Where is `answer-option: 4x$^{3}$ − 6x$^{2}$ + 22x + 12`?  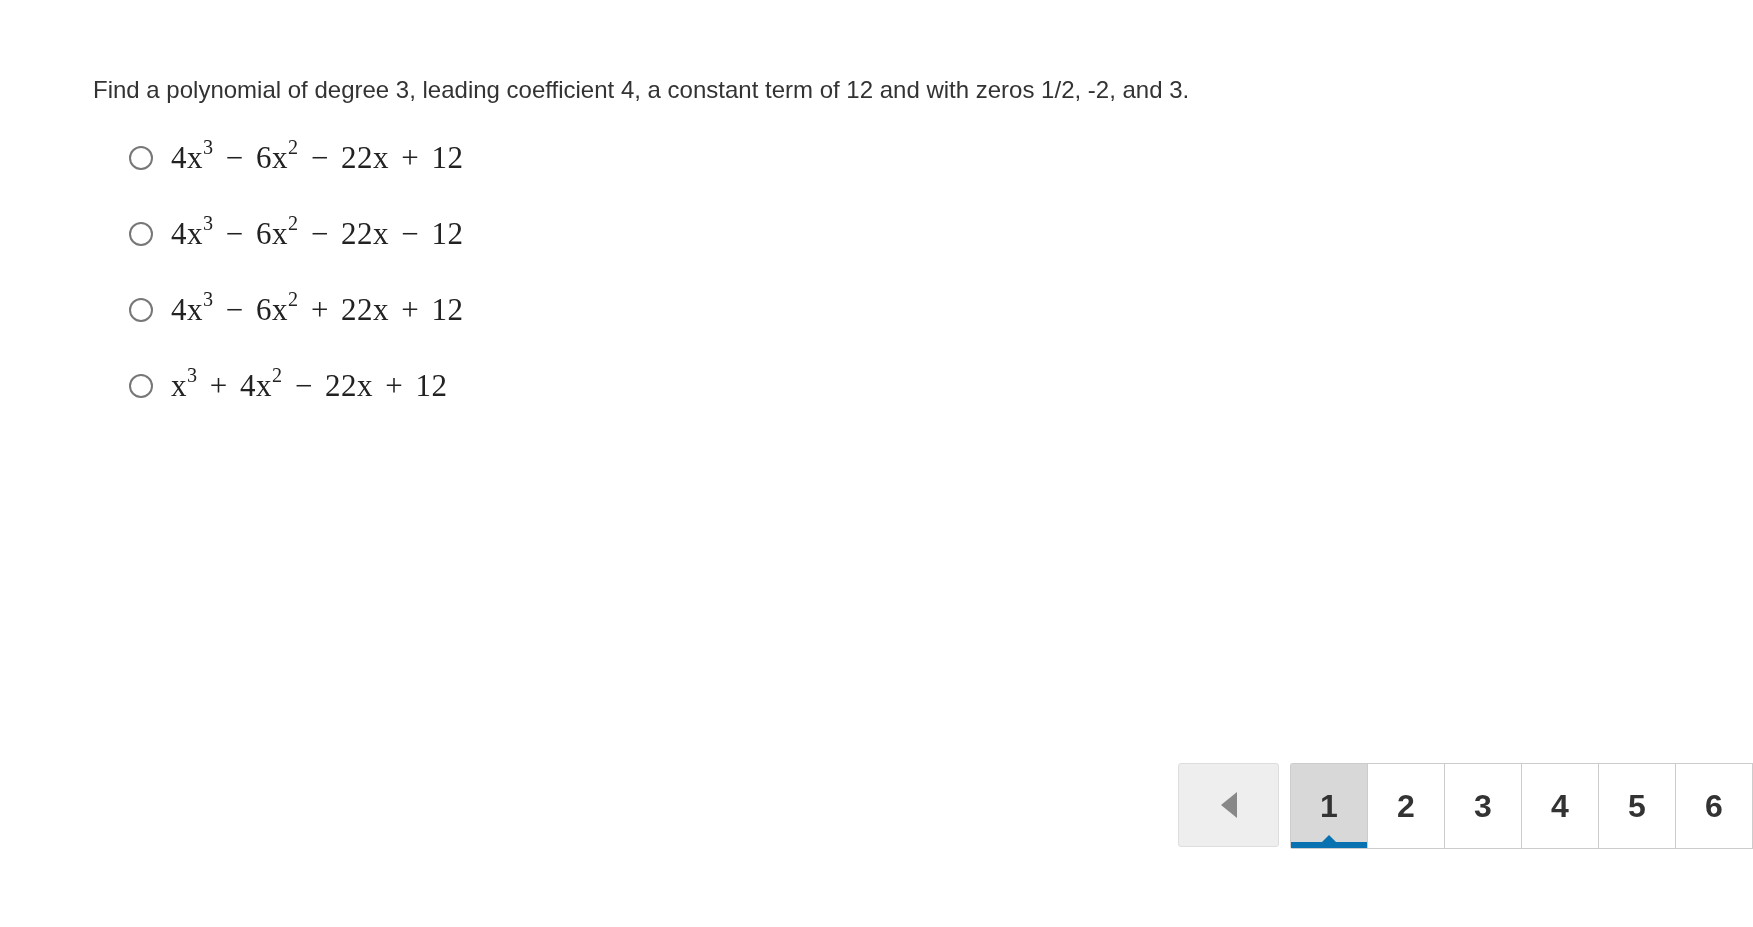 answer-option: 4x$^{3}$ − 6x$^{2}$ + 22x + 12 is located at coordinates (317, 310).